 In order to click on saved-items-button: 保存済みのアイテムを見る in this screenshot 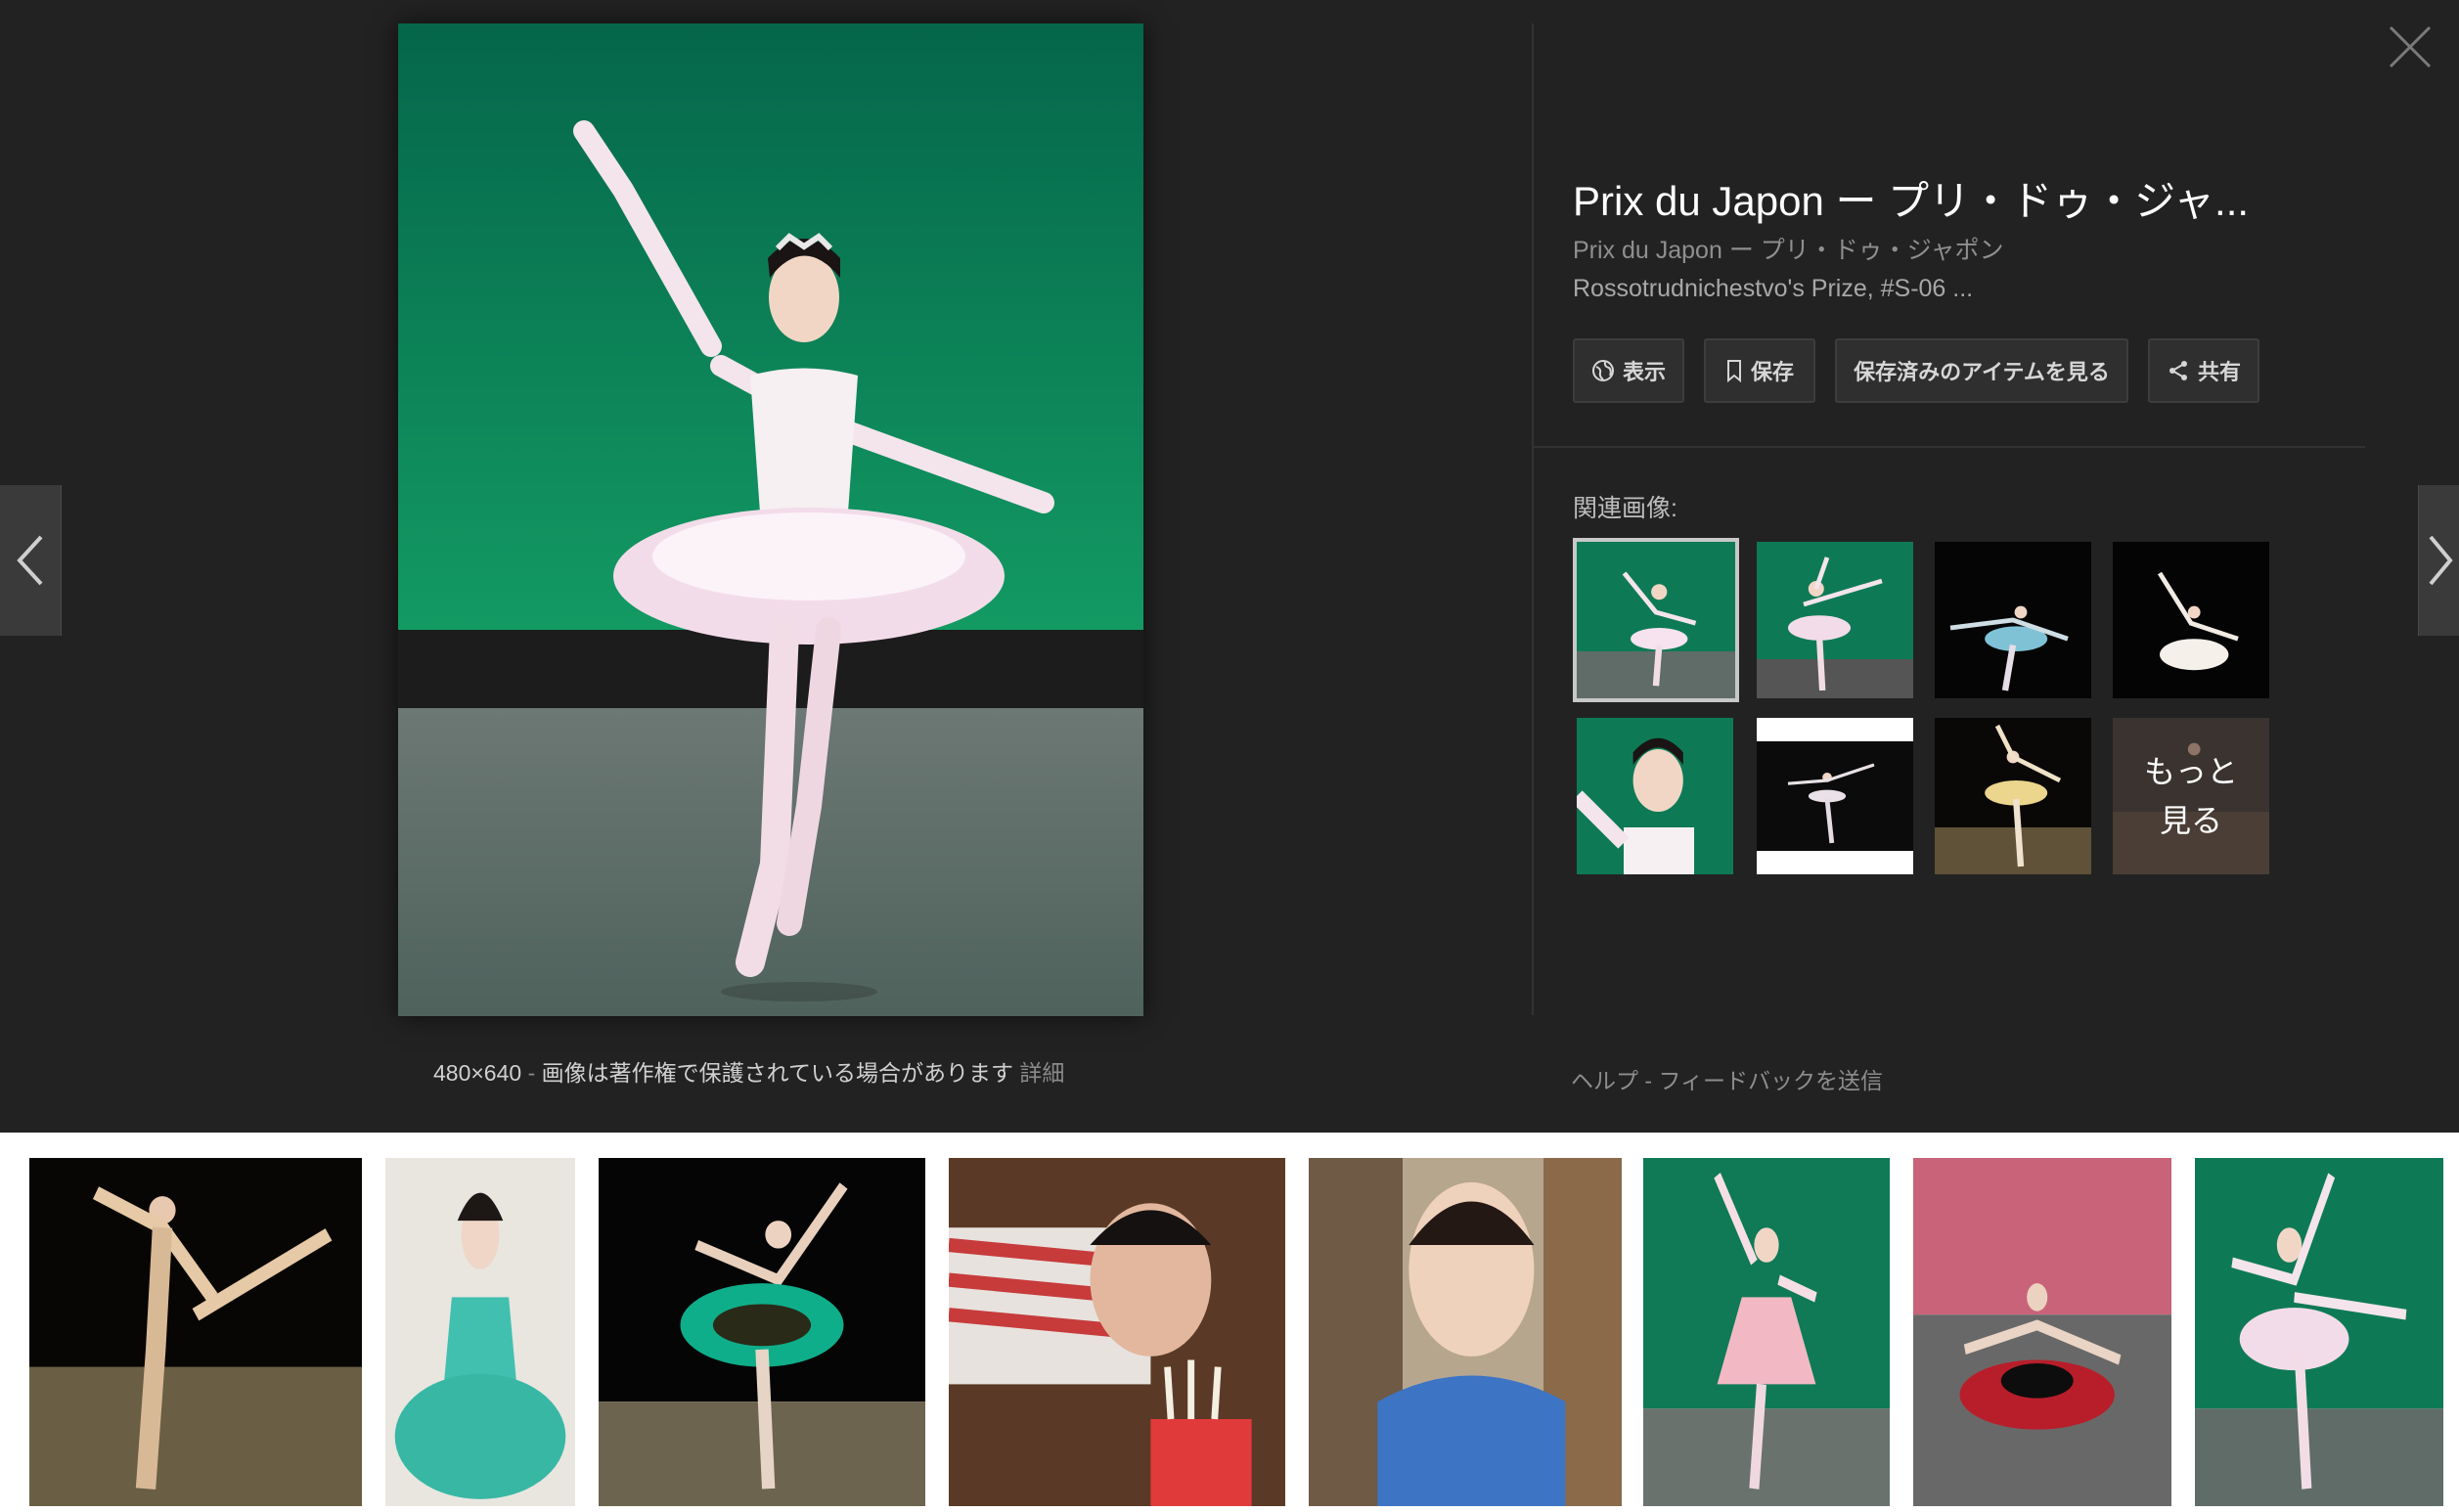, I will do `click(1981, 370)`.